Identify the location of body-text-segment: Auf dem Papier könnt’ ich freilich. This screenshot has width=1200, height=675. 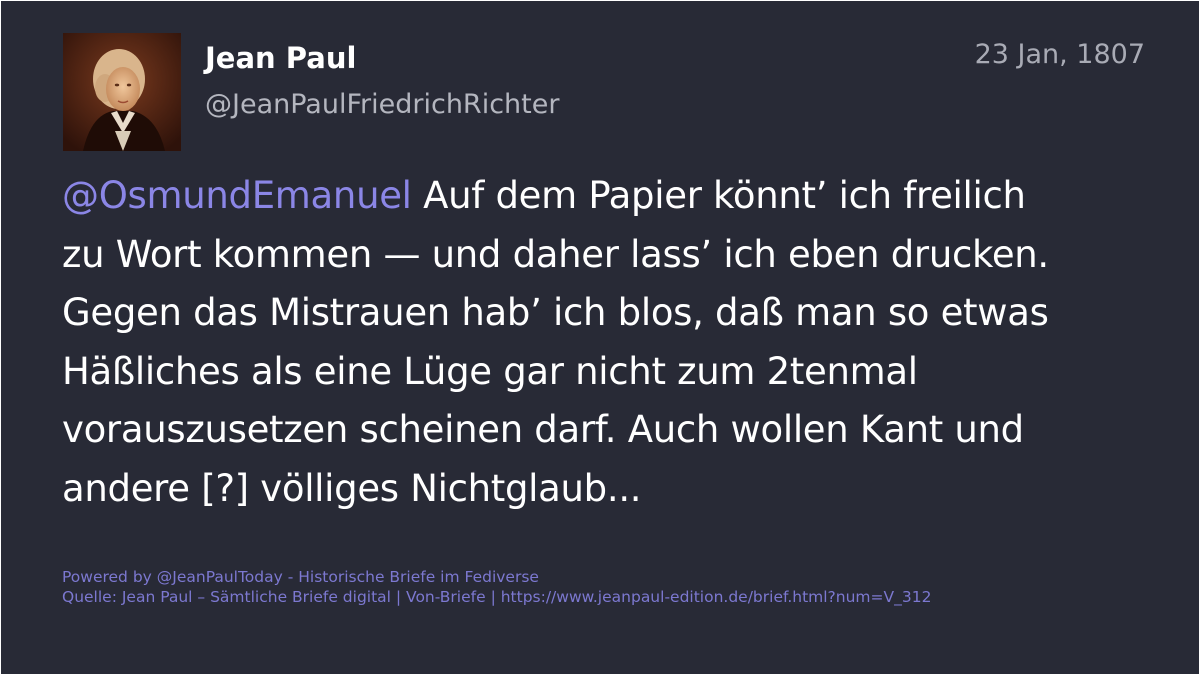
(718, 195).